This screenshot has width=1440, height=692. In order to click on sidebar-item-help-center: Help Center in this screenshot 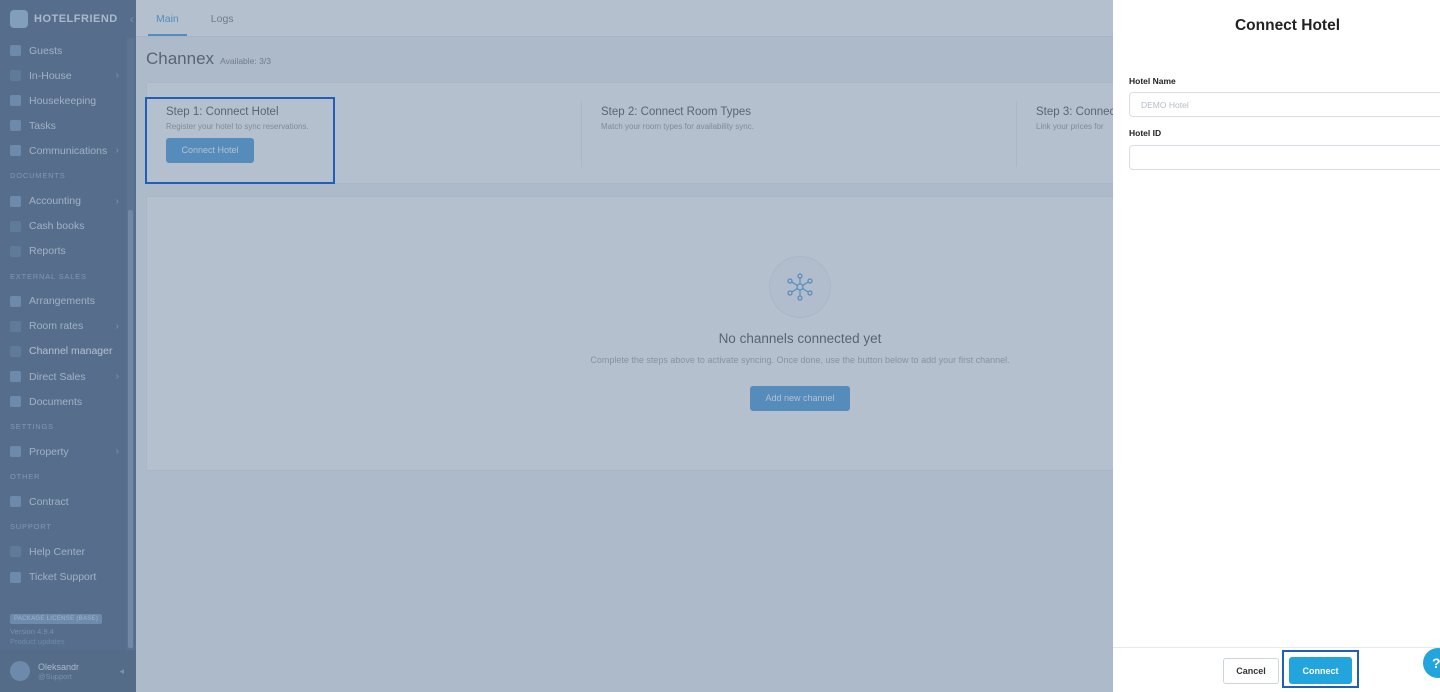, I will do `click(63, 551)`.